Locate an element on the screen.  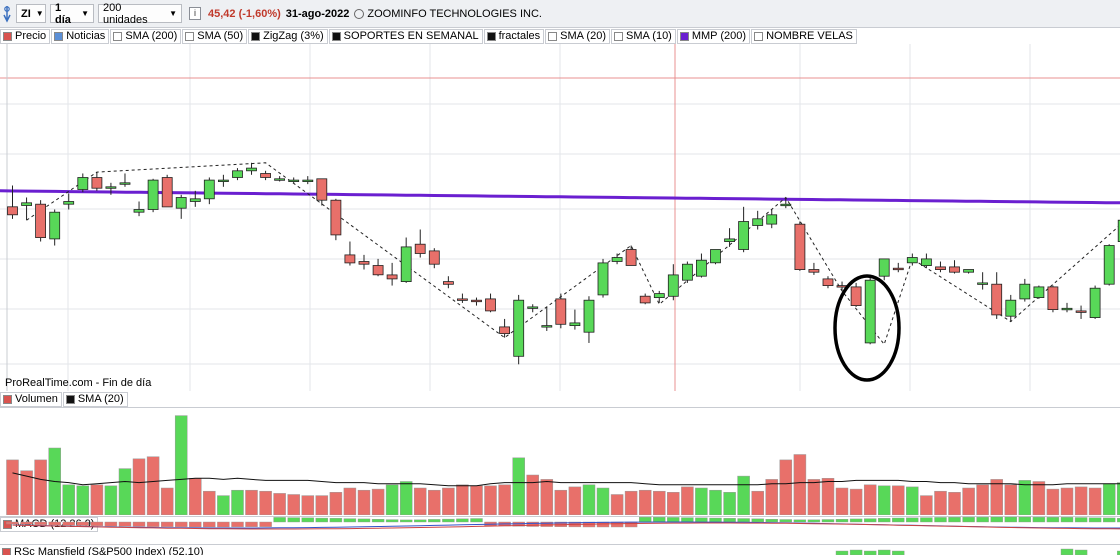
period-selector: 1 día ▼ is located at coordinates (72, 13).